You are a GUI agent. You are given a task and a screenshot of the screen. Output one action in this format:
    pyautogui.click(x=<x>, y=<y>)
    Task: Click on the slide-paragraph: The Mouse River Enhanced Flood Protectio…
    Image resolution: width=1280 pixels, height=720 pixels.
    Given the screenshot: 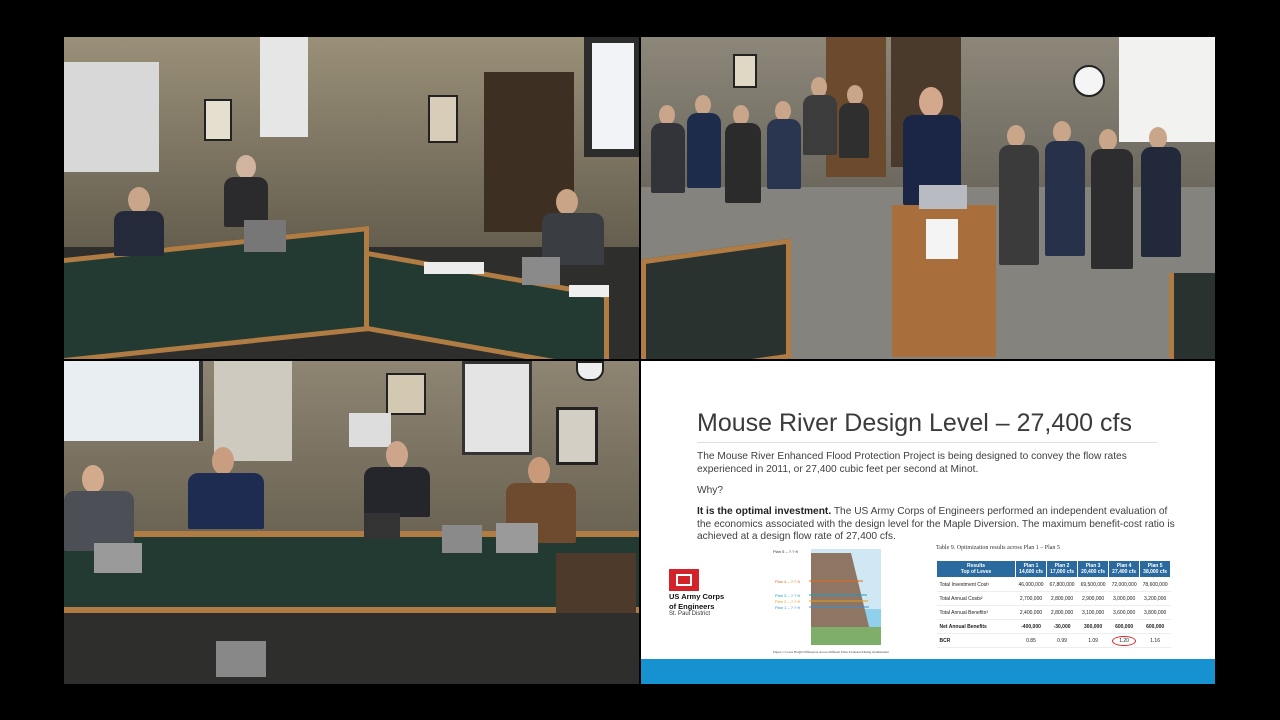 What is the action you would take?
    pyautogui.click(x=912, y=463)
    